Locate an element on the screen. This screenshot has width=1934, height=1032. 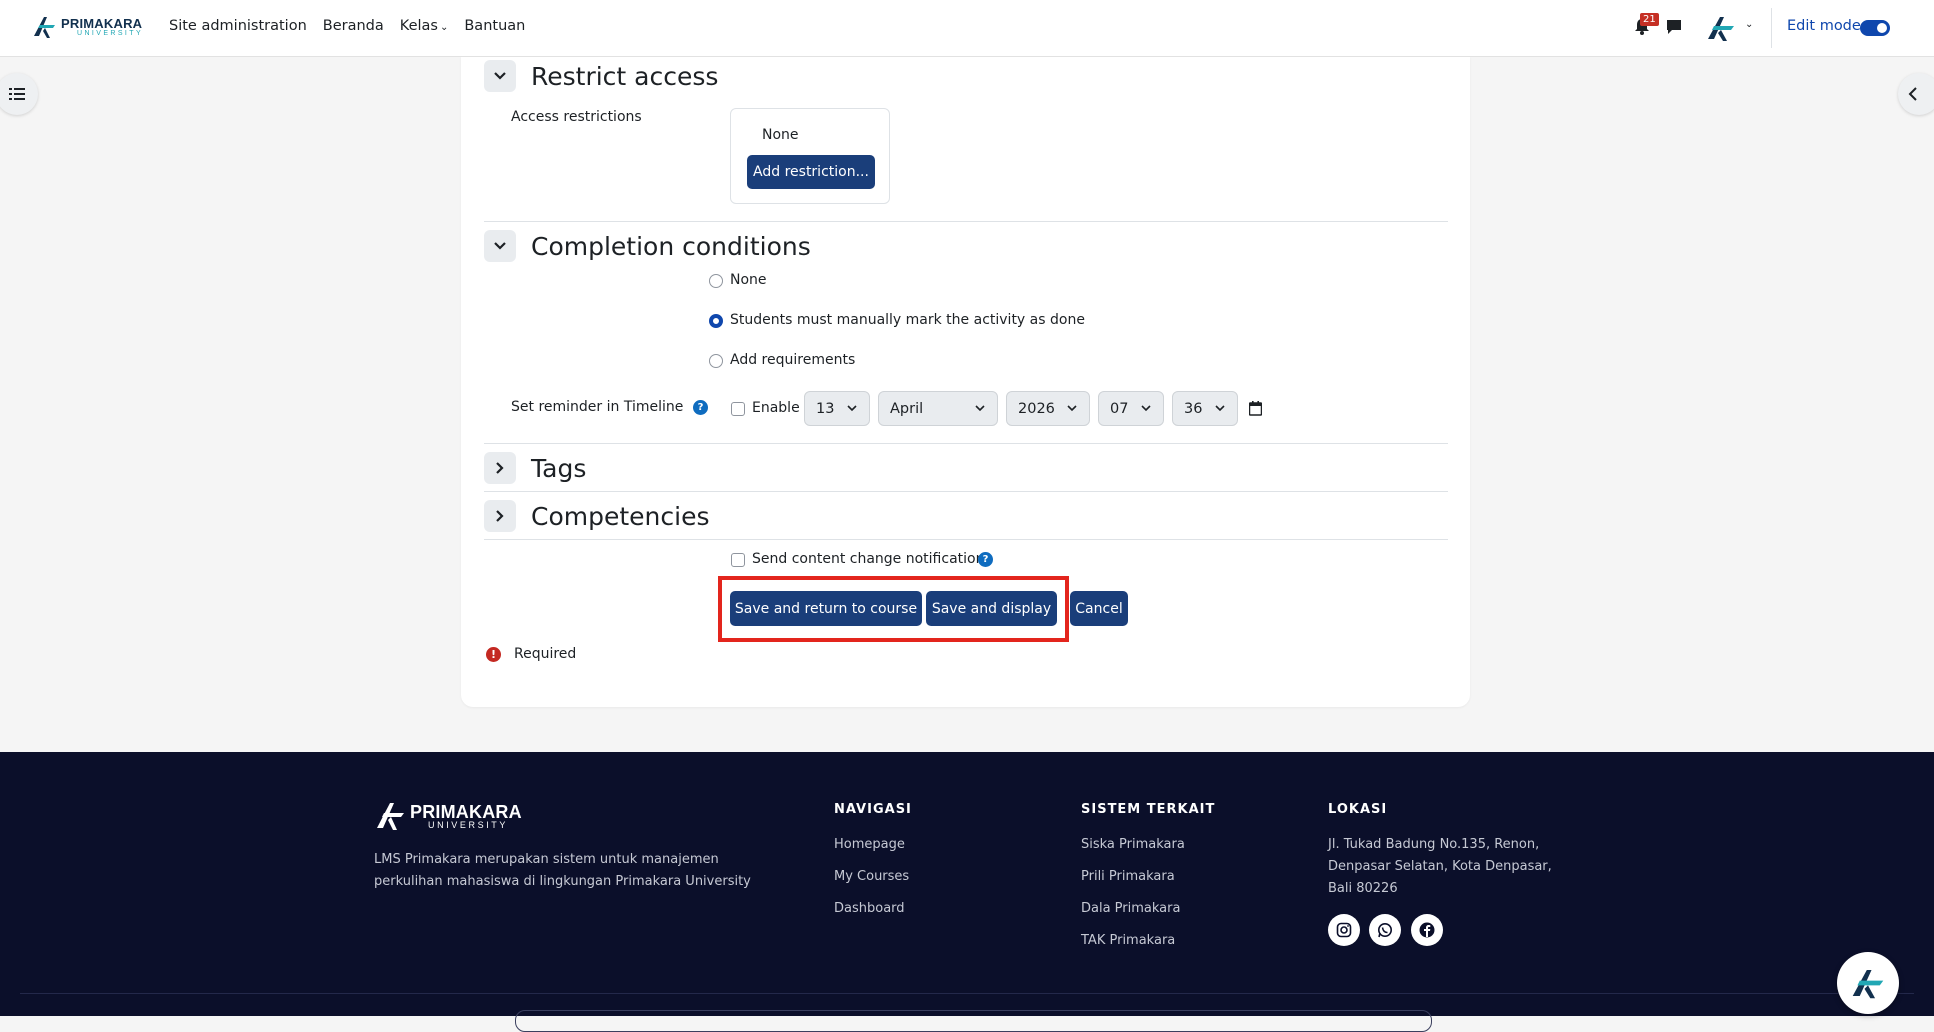
calendar-icon is located at coordinates (1255, 408).